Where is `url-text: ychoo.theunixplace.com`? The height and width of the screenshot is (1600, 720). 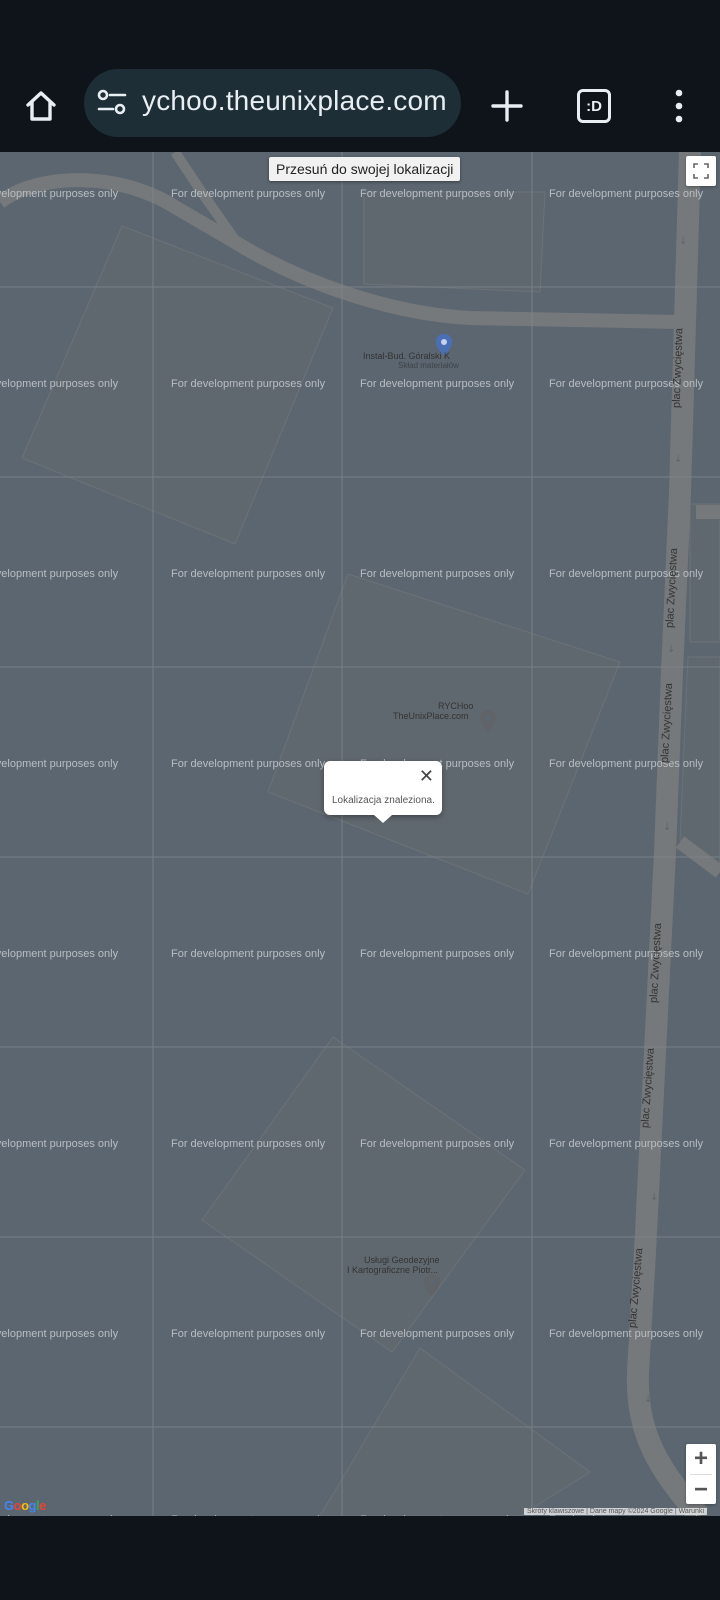 url-text: ychoo.theunixplace.com is located at coordinates (294, 100).